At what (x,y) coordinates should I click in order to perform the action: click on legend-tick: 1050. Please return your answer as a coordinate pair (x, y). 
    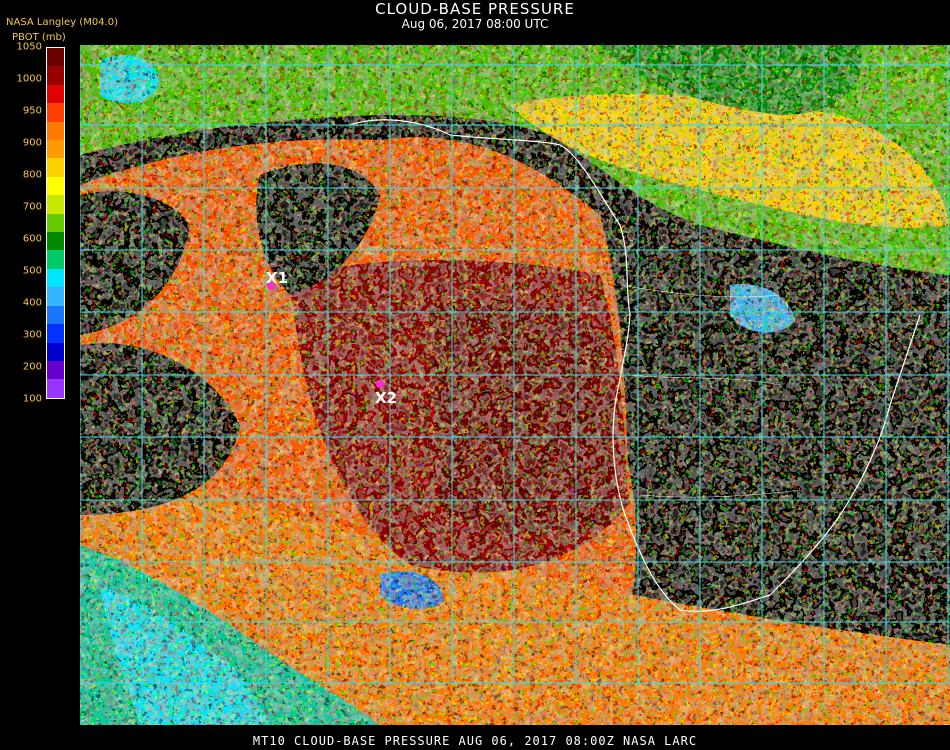
    Looking at the image, I should click on (29, 47).